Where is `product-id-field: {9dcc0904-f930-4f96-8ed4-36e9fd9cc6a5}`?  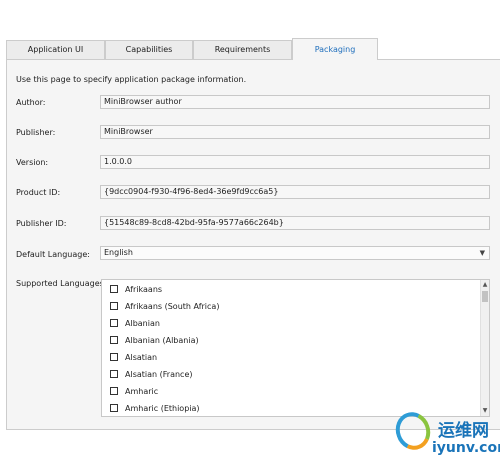
product-id-field: {9dcc0904-f930-4f96-8ed4-36e9fd9cc6a5} is located at coordinates (295, 192).